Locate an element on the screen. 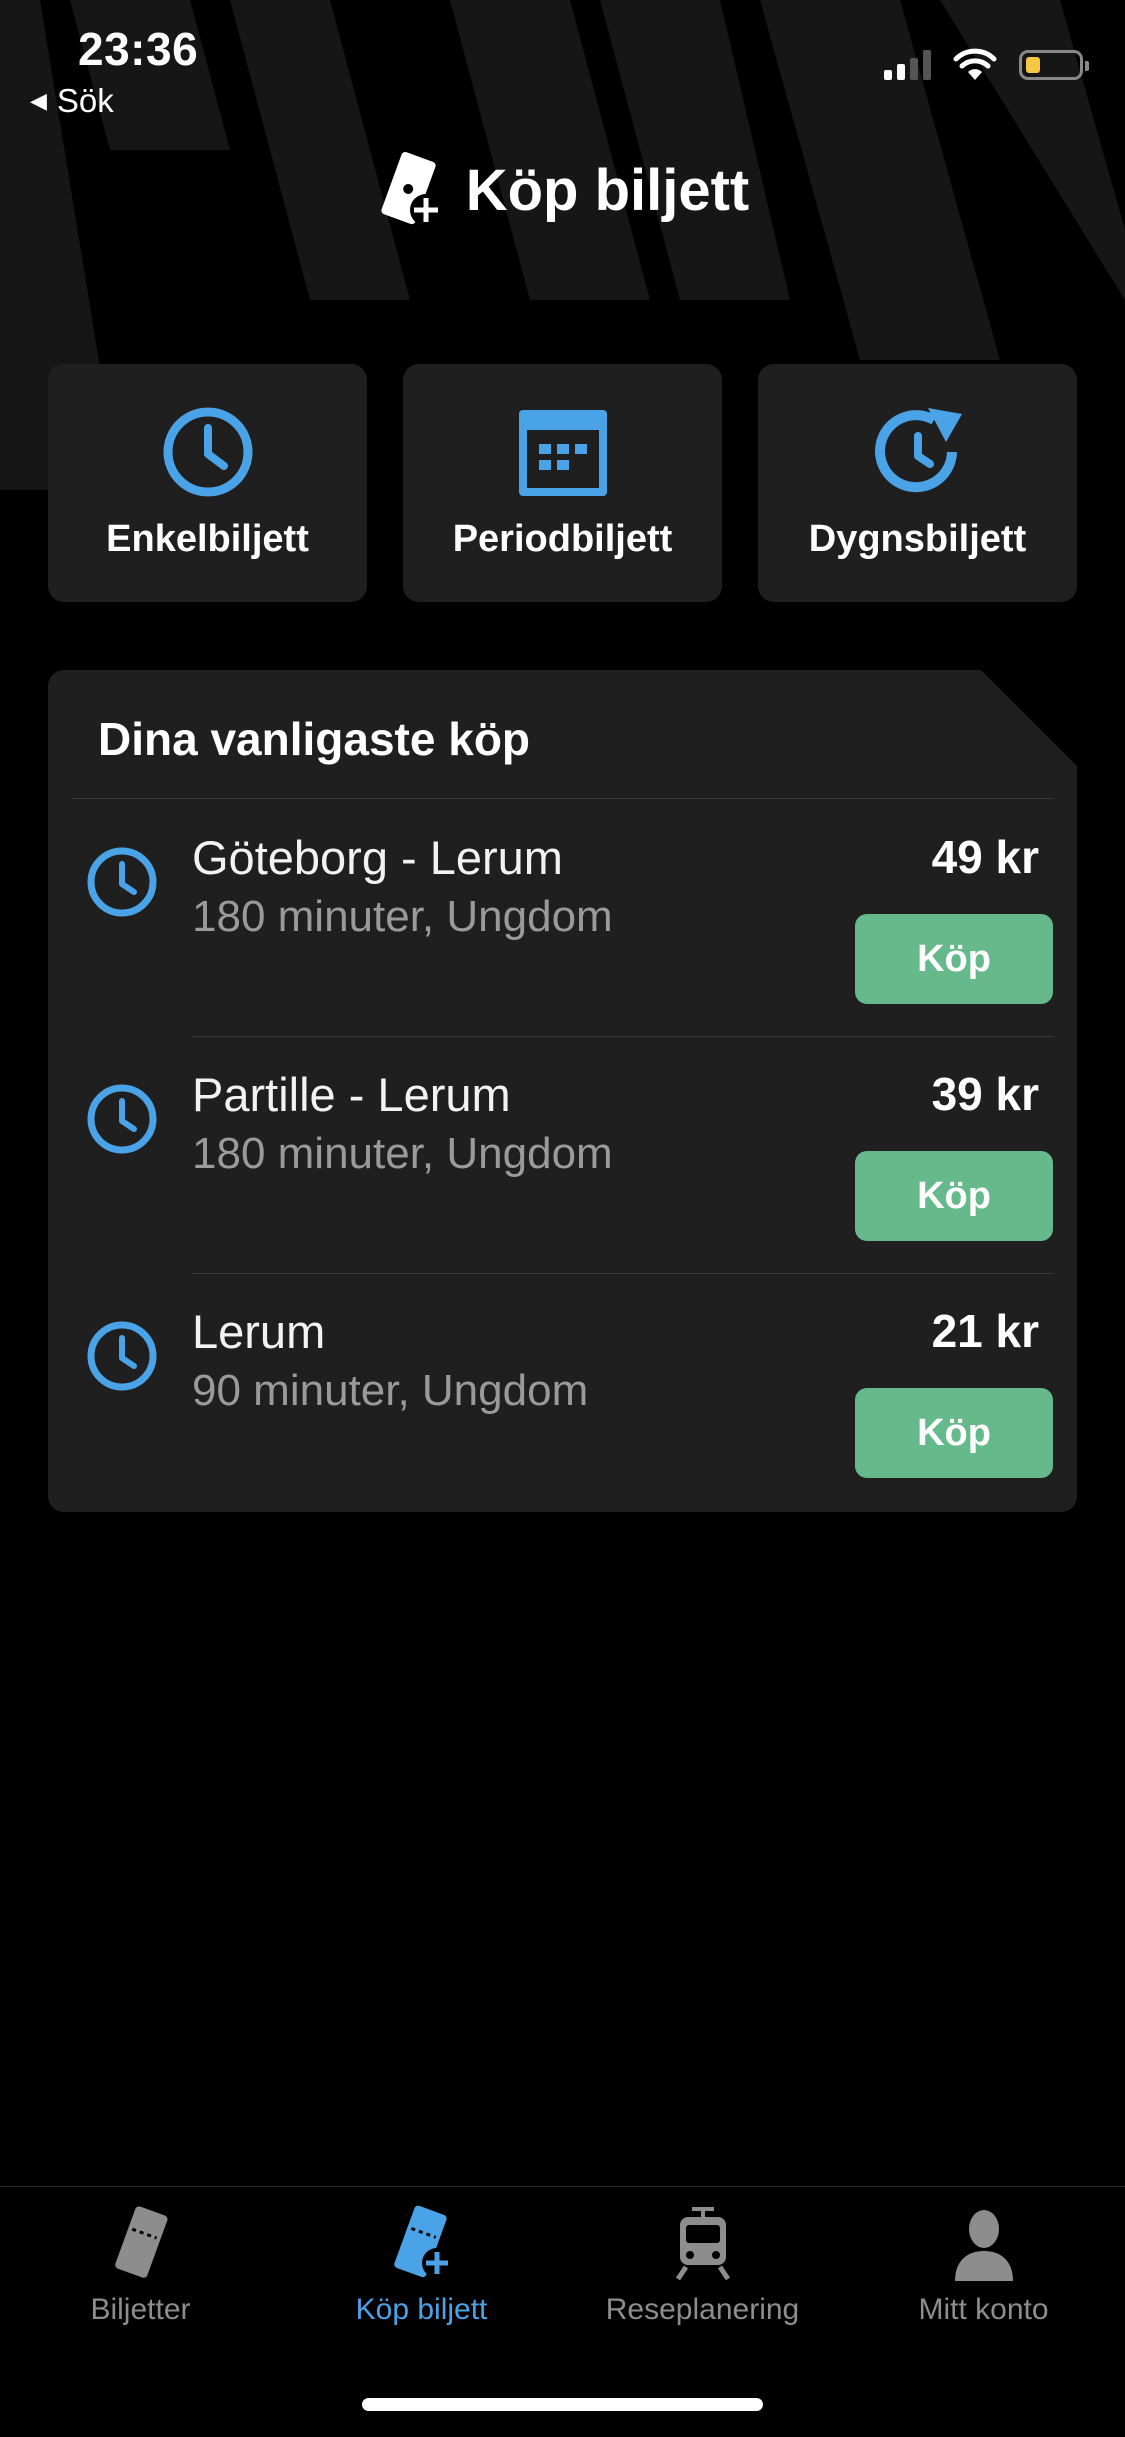 This screenshot has height=2437, width=1125. ticket-price: 49 kr is located at coordinates (985, 857).